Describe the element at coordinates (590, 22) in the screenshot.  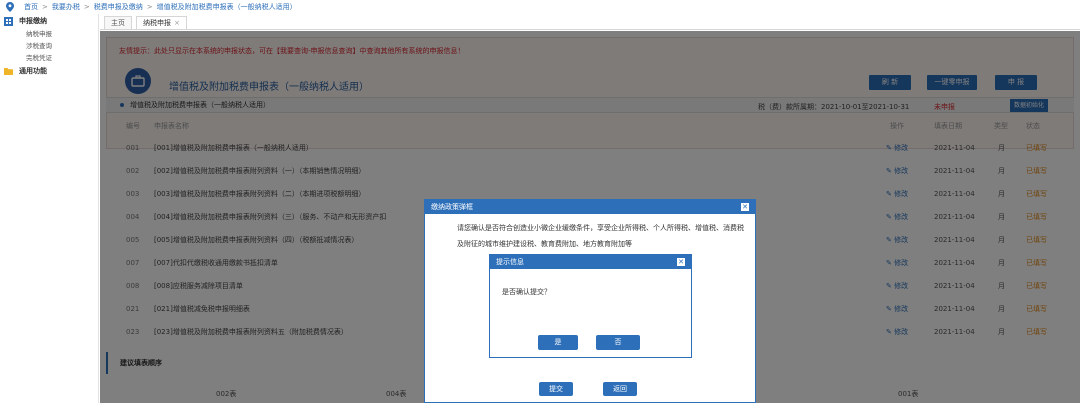
I see `tab-bar: 主页 纳税申报 ×` at that location.